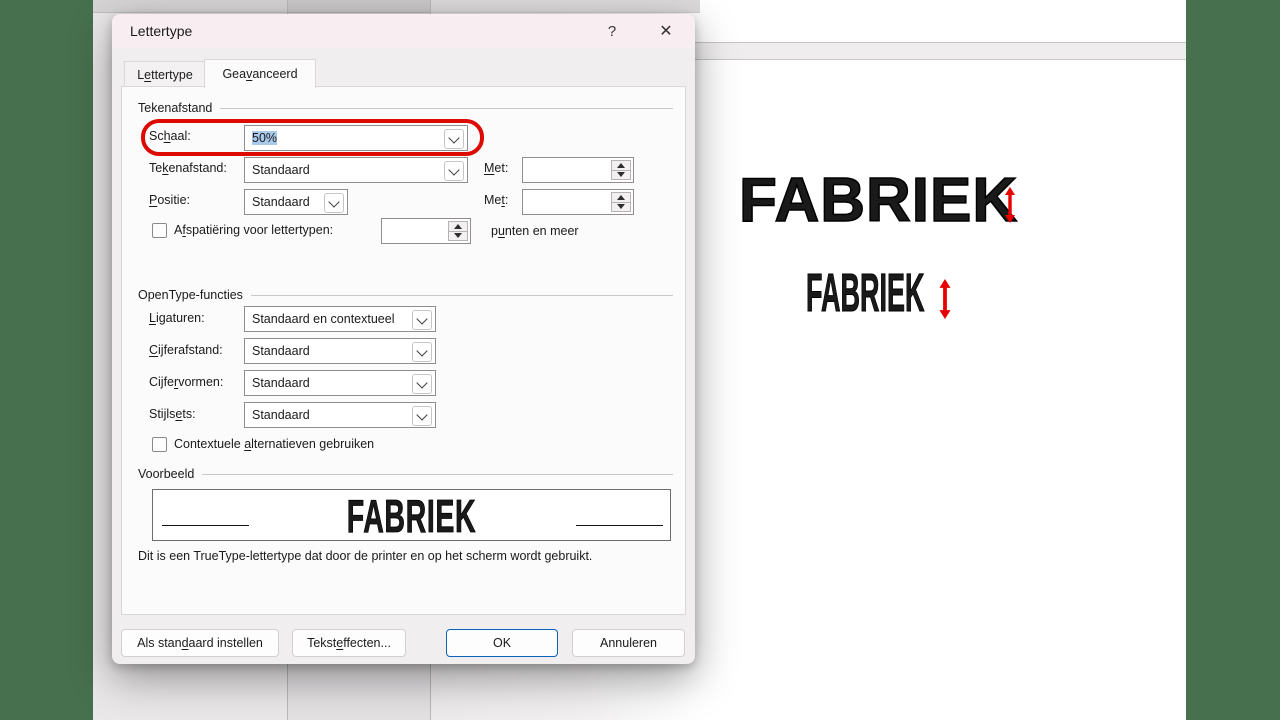 The image size is (1280, 720). Describe the element at coordinates (340, 319) in the screenshot. I see `ligaturen-combobox: Standaard en contextueel` at that location.